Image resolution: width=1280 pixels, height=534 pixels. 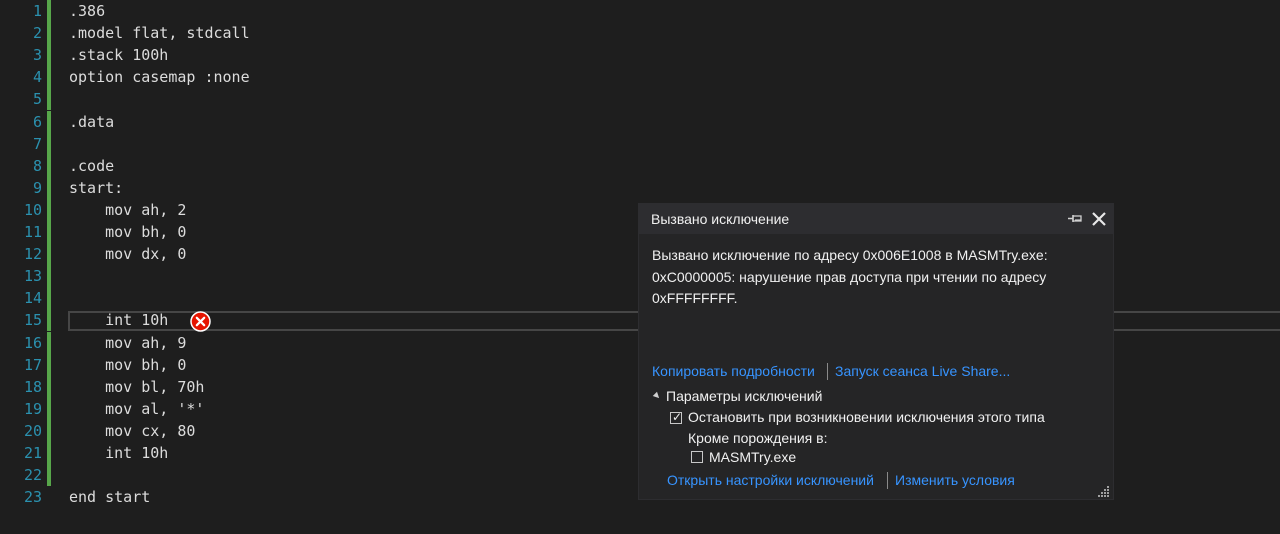 I want to click on line-number: 2, so click(x=37, y=33).